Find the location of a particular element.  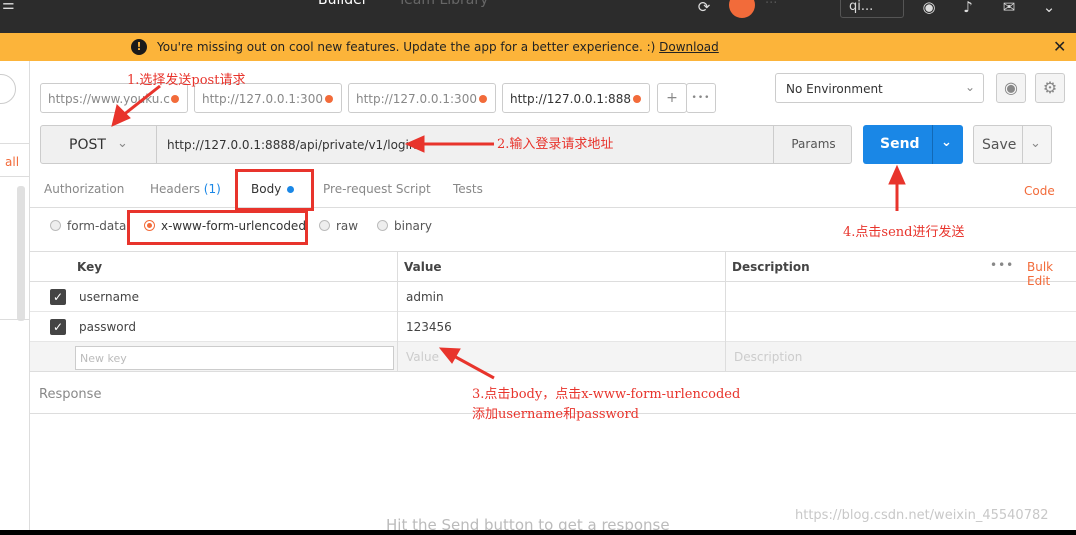

arrow-step1-head is located at coordinates (121, 115).